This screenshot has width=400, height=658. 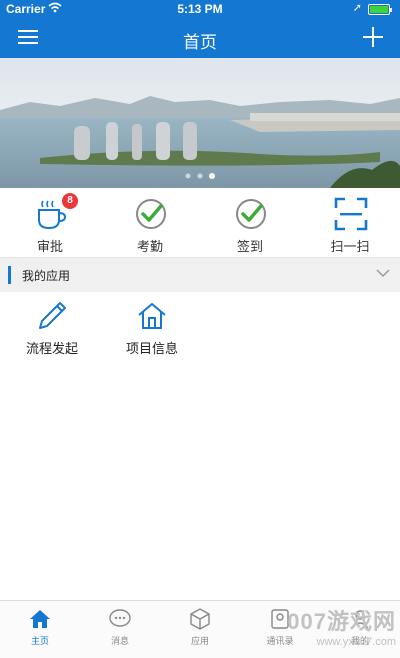 I want to click on app-project-info: 项目信息, so click(x=152, y=327).